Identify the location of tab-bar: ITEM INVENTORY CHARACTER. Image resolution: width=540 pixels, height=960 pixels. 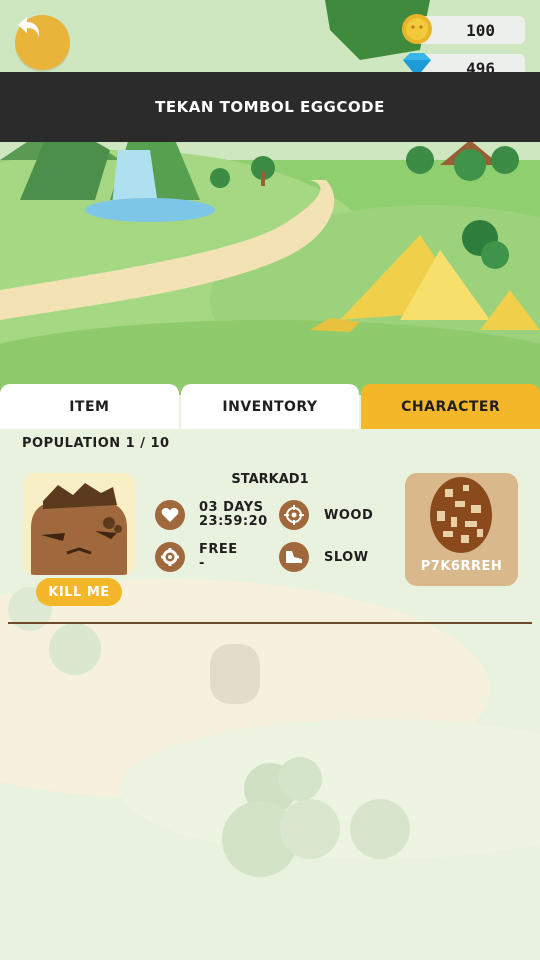
(270, 406).